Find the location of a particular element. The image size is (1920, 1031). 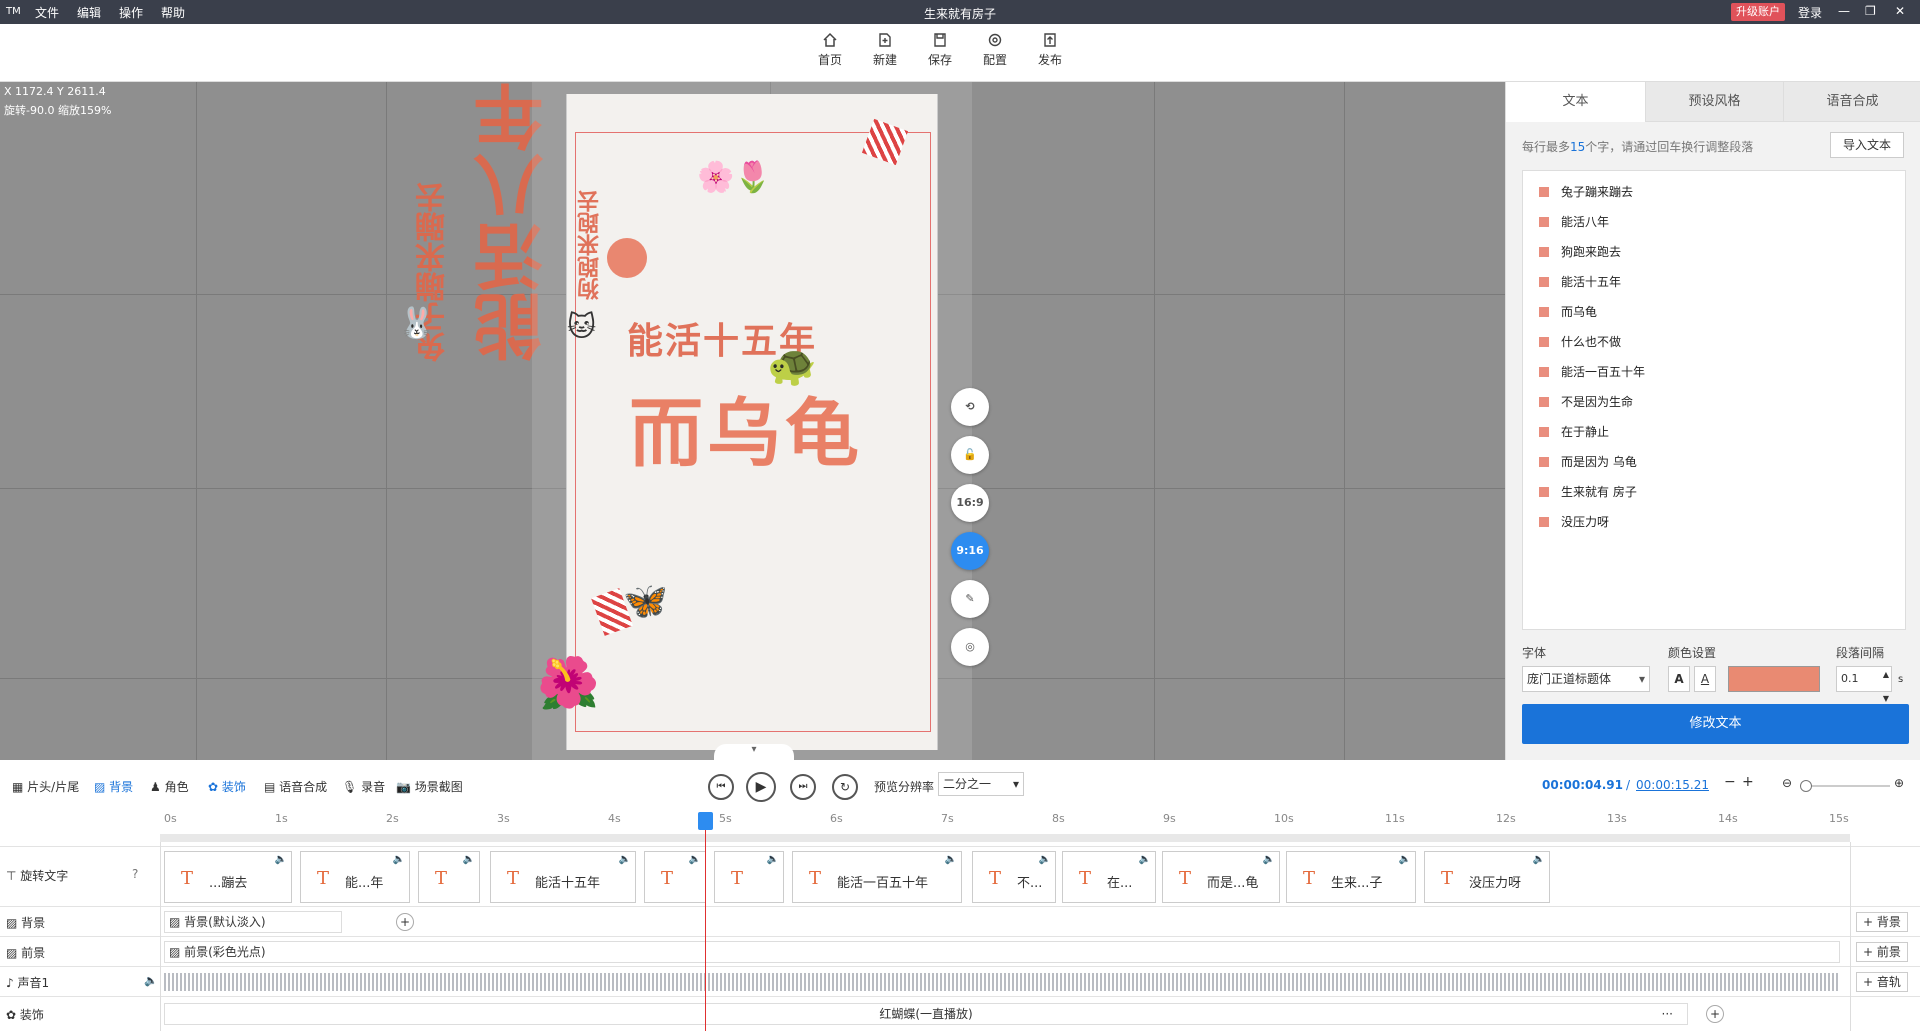

text-clip: T ...蹦去 🔈 is located at coordinates (228, 877).